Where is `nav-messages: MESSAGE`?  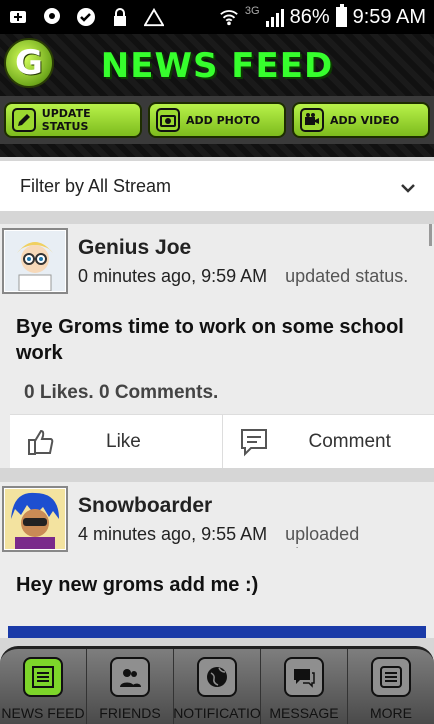
nav-messages: MESSAGE is located at coordinates (304, 686).